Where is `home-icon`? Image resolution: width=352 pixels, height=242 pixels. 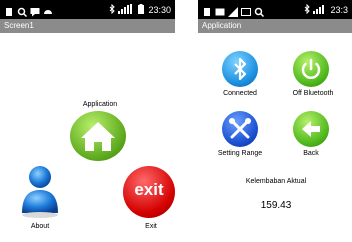 home-icon is located at coordinates (98, 136).